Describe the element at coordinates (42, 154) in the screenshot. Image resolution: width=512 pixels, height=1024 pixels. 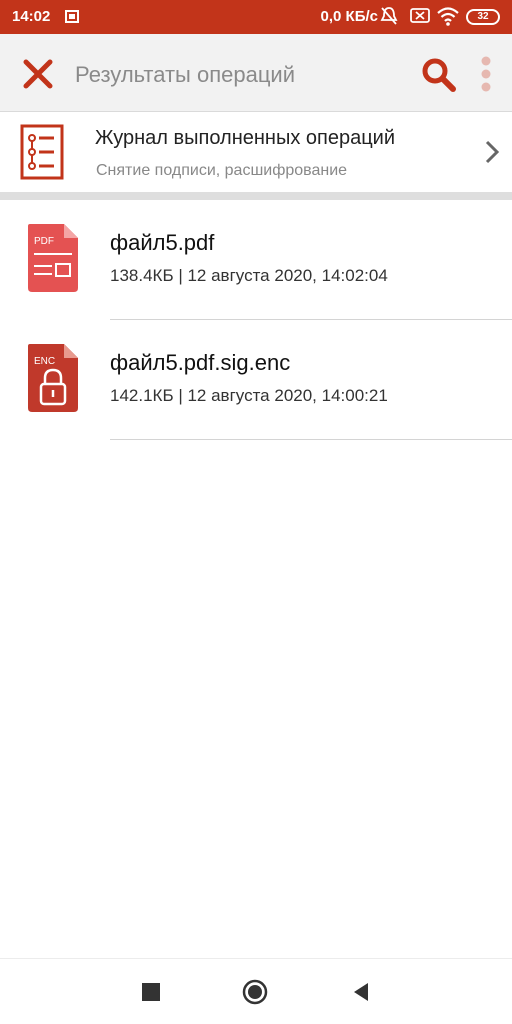
I see `journal-icon` at that location.